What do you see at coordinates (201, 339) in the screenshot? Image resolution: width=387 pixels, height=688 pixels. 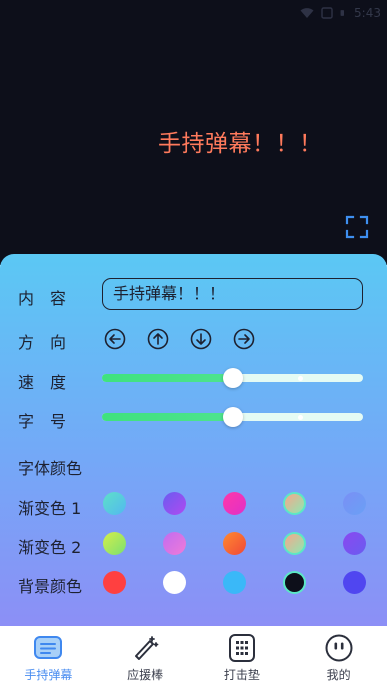 I see `down-arrow-icon` at bounding box center [201, 339].